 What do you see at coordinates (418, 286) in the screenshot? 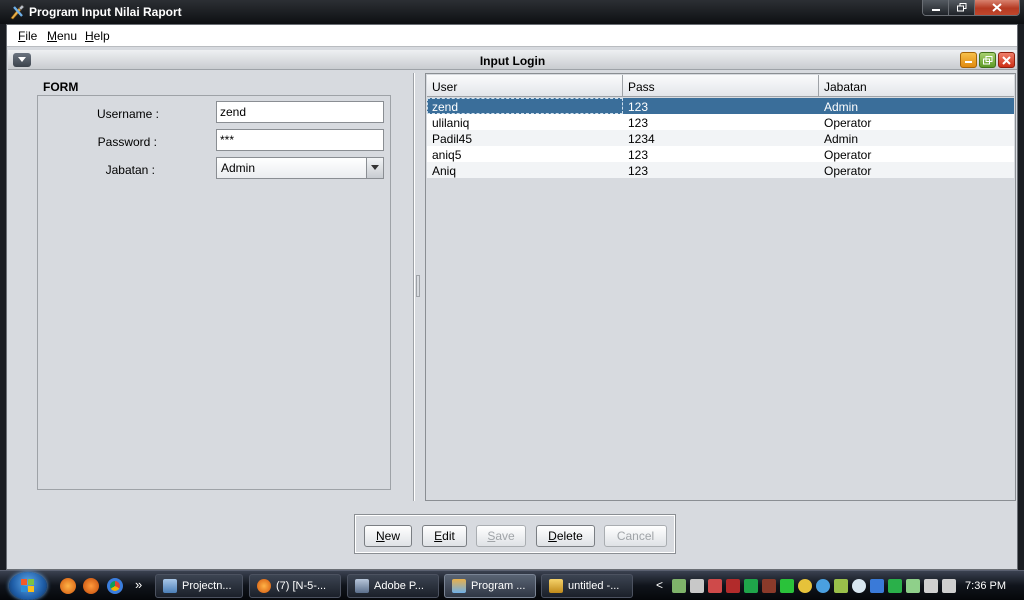
I see `split-pane-handle` at bounding box center [418, 286].